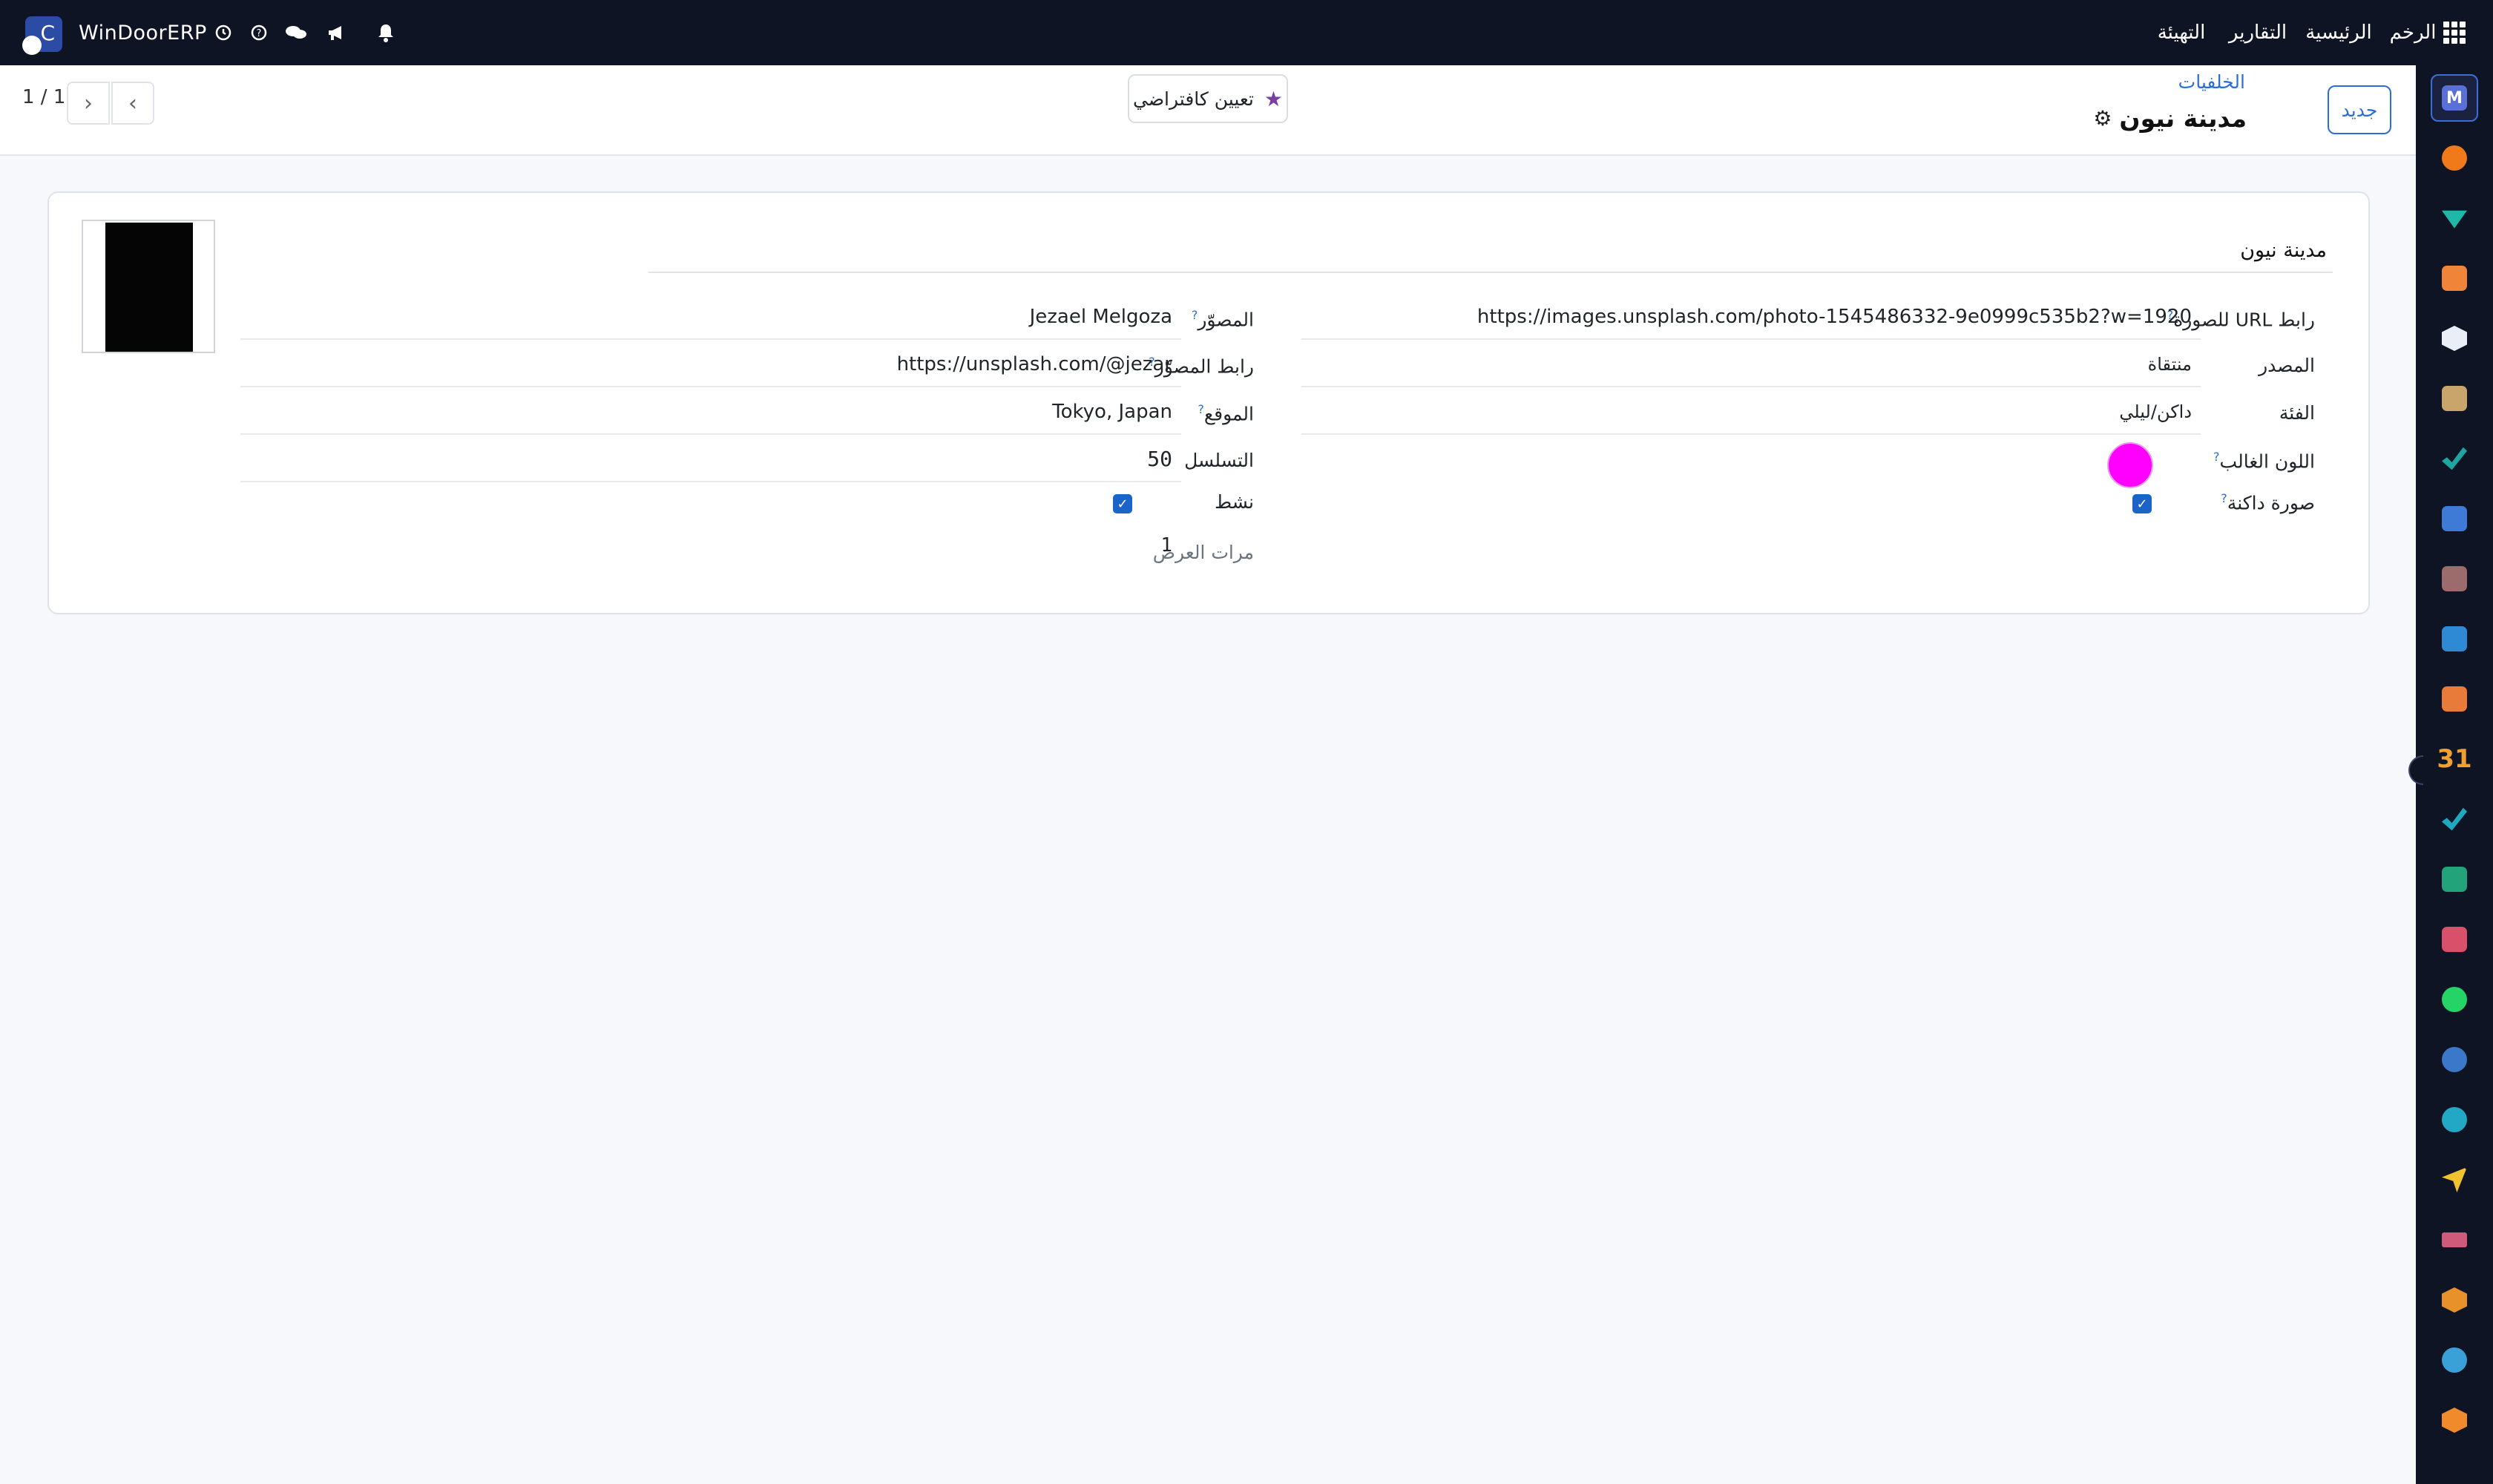 The width and height of the screenshot is (2493, 1484). I want to click on cube-icon, so click(2454, 1300).